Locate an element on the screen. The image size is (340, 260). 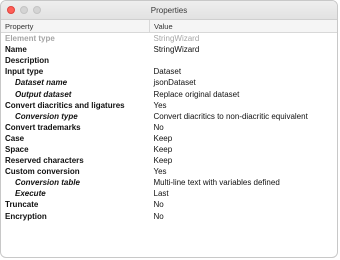
table-row: Name StringWizard is located at coordinates (169, 49).